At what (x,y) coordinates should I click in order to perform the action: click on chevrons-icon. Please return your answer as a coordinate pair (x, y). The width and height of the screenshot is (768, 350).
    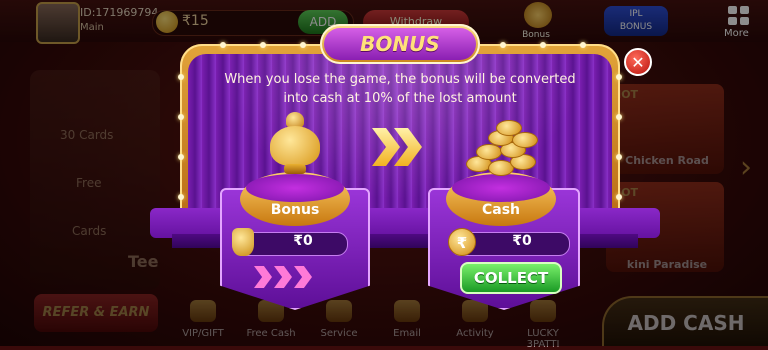
    Looking at the image, I should click on (294, 278).